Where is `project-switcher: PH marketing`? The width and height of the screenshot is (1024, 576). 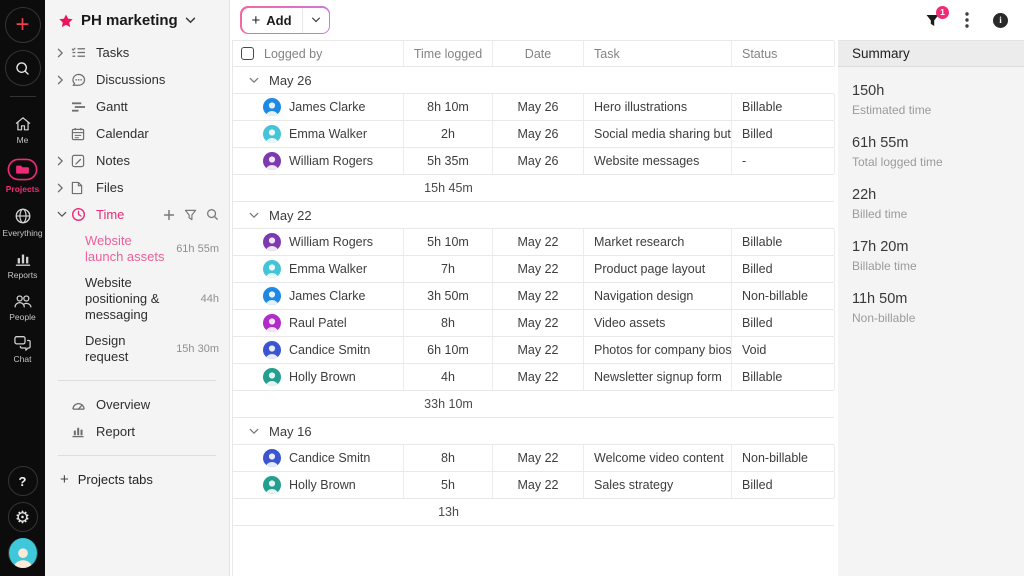 project-switcher: PH marketing is located at coordinates (137, 23).